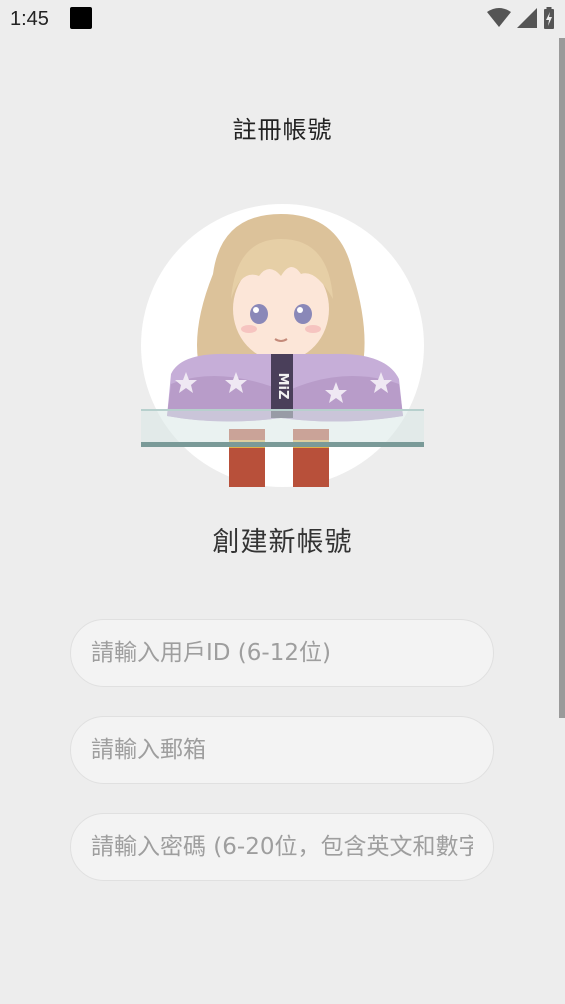 This screenshot has height=1004, width=565. What do you see at coordinates (562, 378) in the screenshot?
I see `scrollbar` at bounding box center [562, 378].